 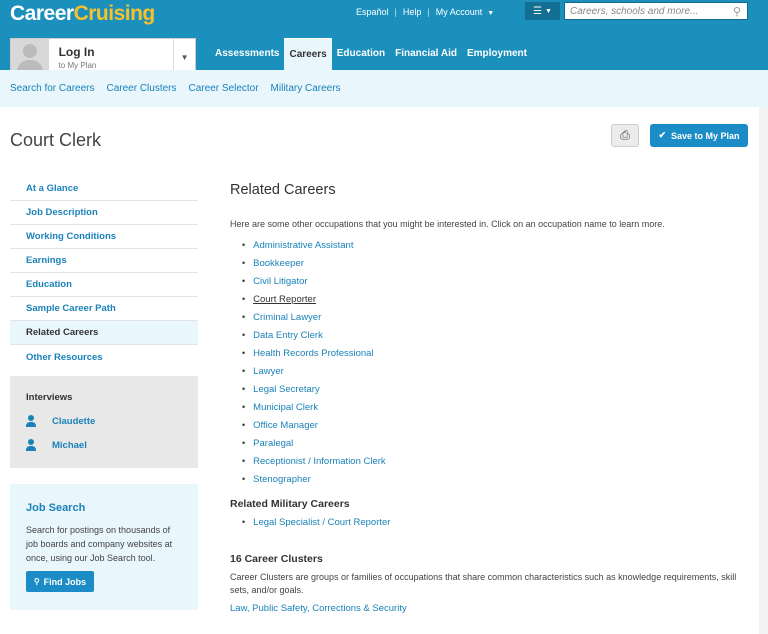 What do you see at coordinates (650, 11) in the screenshot?
I see `search-input` at bounding box center [650, 11].